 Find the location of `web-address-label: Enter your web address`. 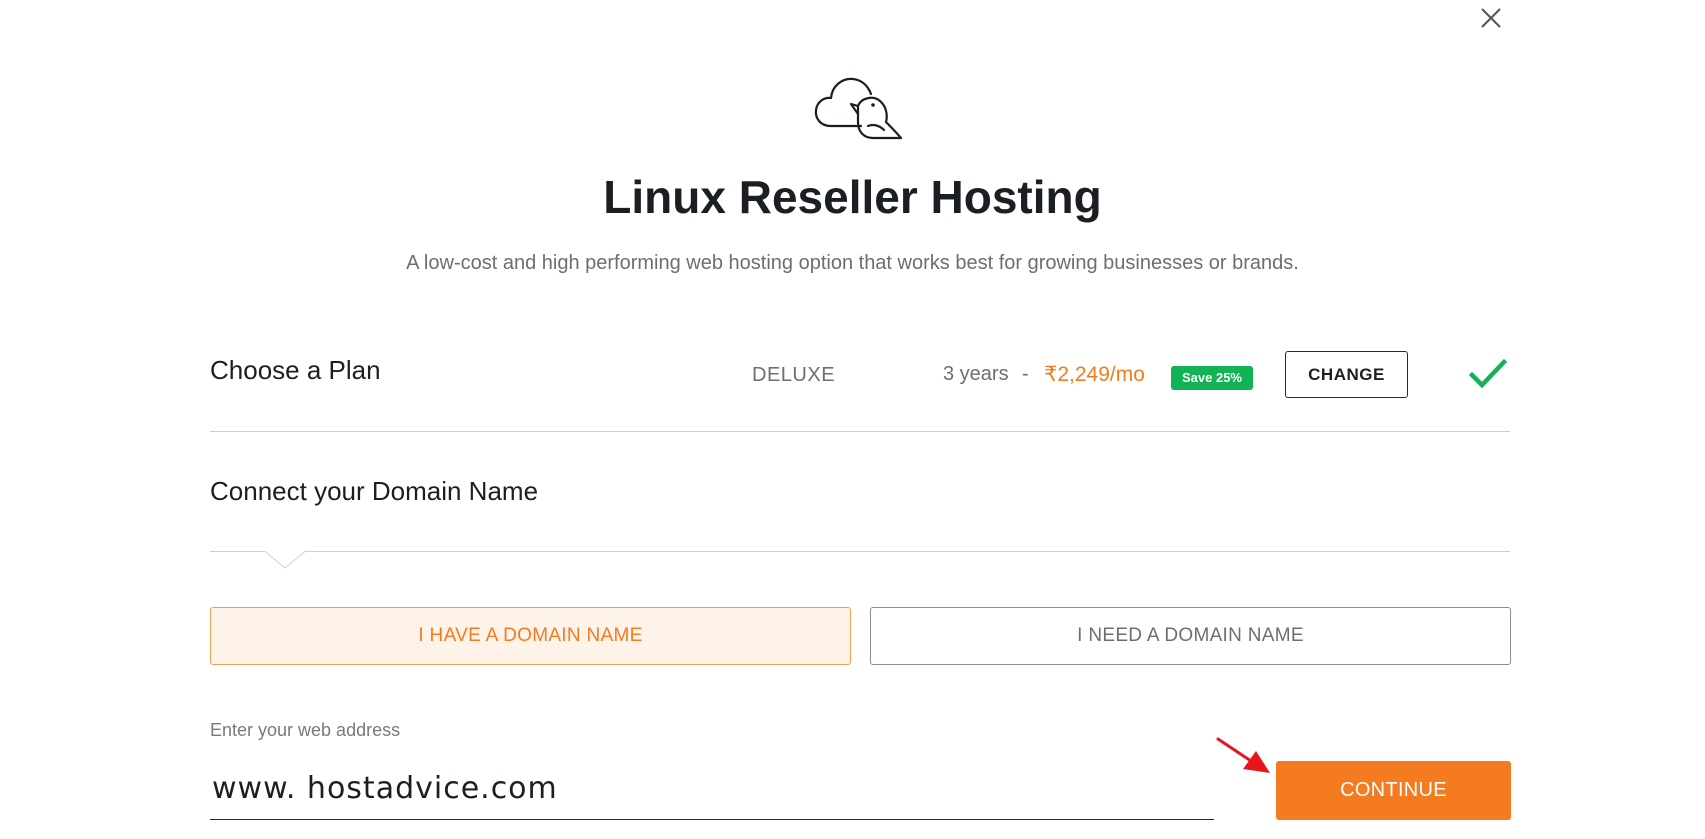

web-address-label: Enter your web address is located at coordinates (305, 730).